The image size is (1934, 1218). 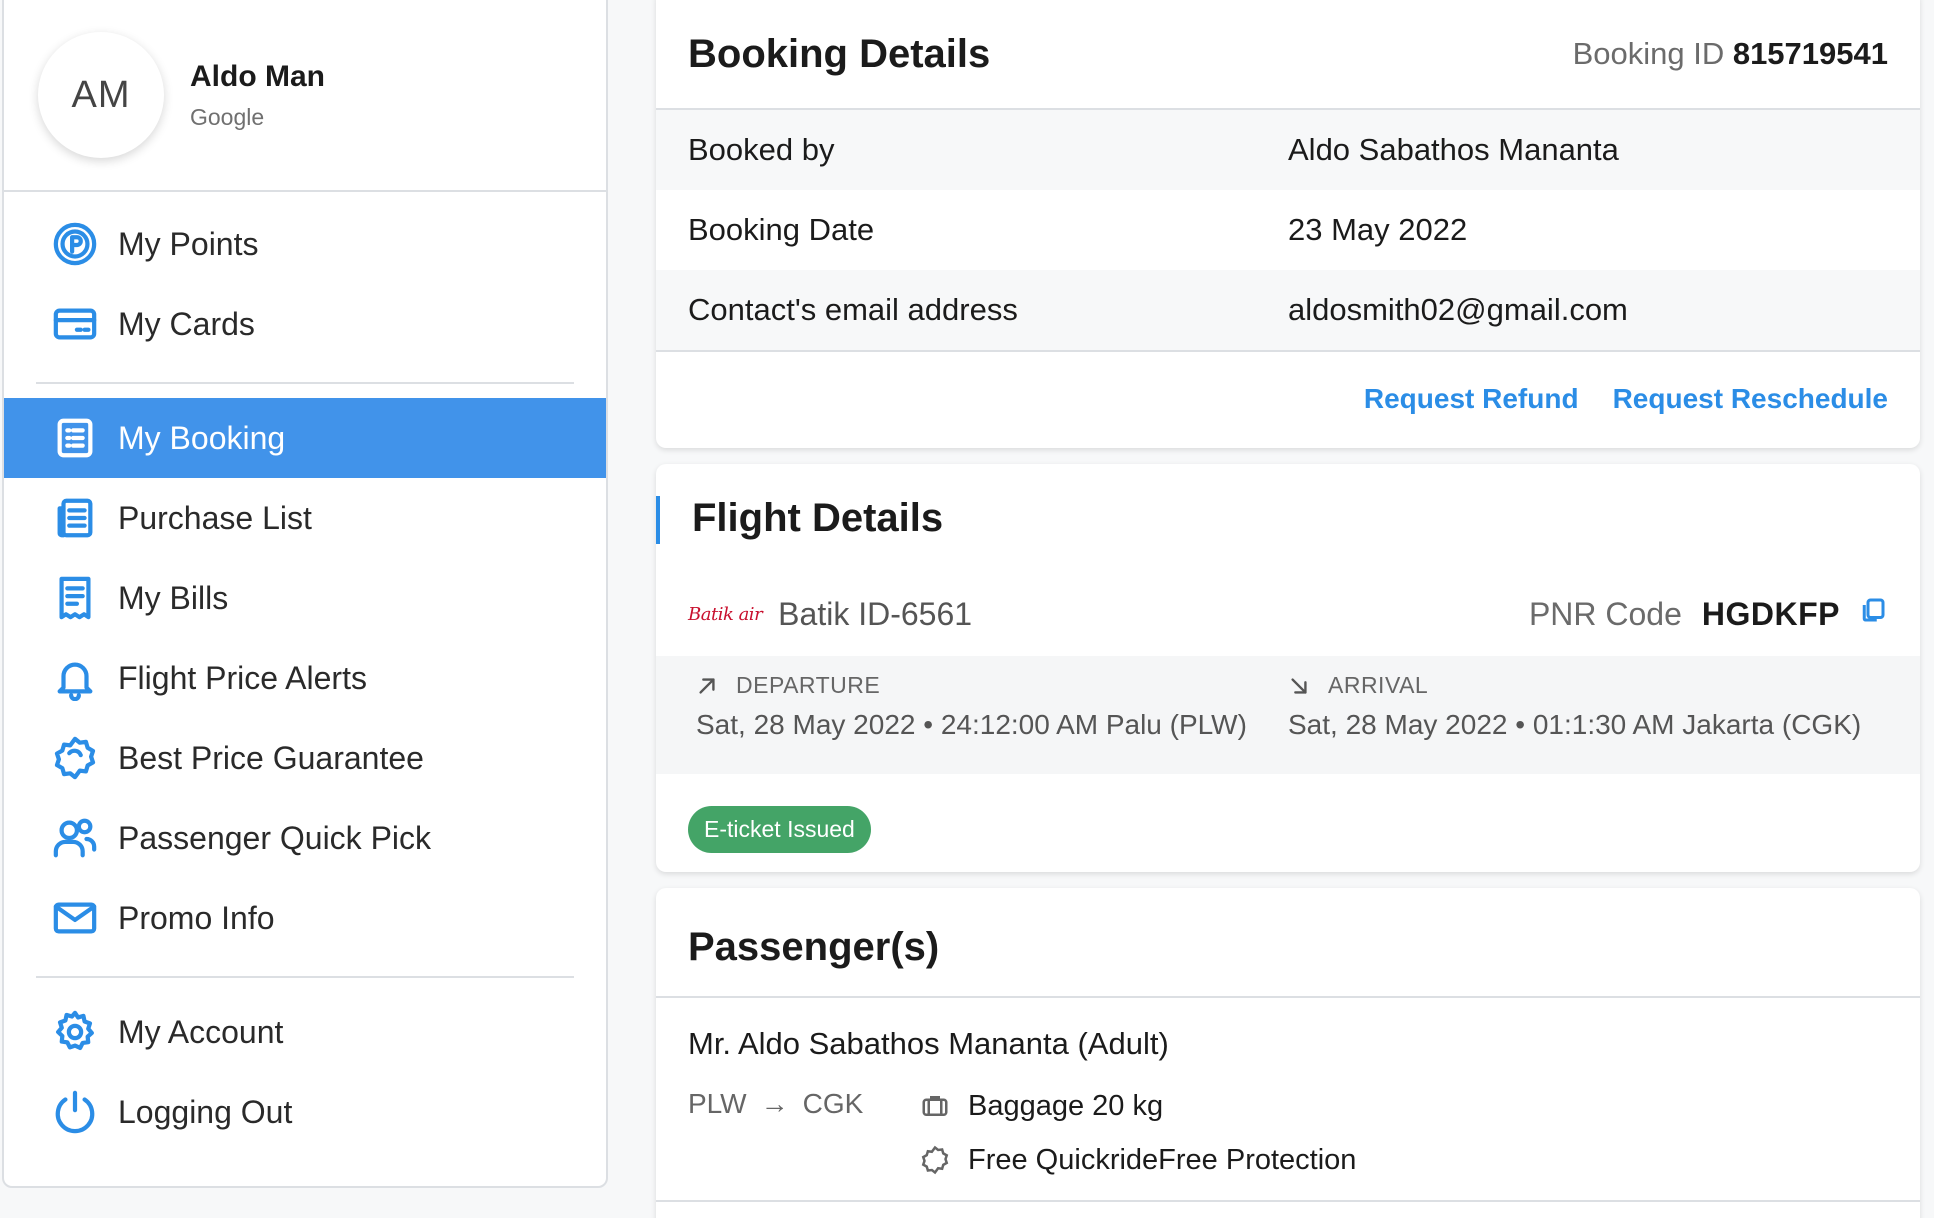 I want to click on power-icon, so click(x=75, y=1112).